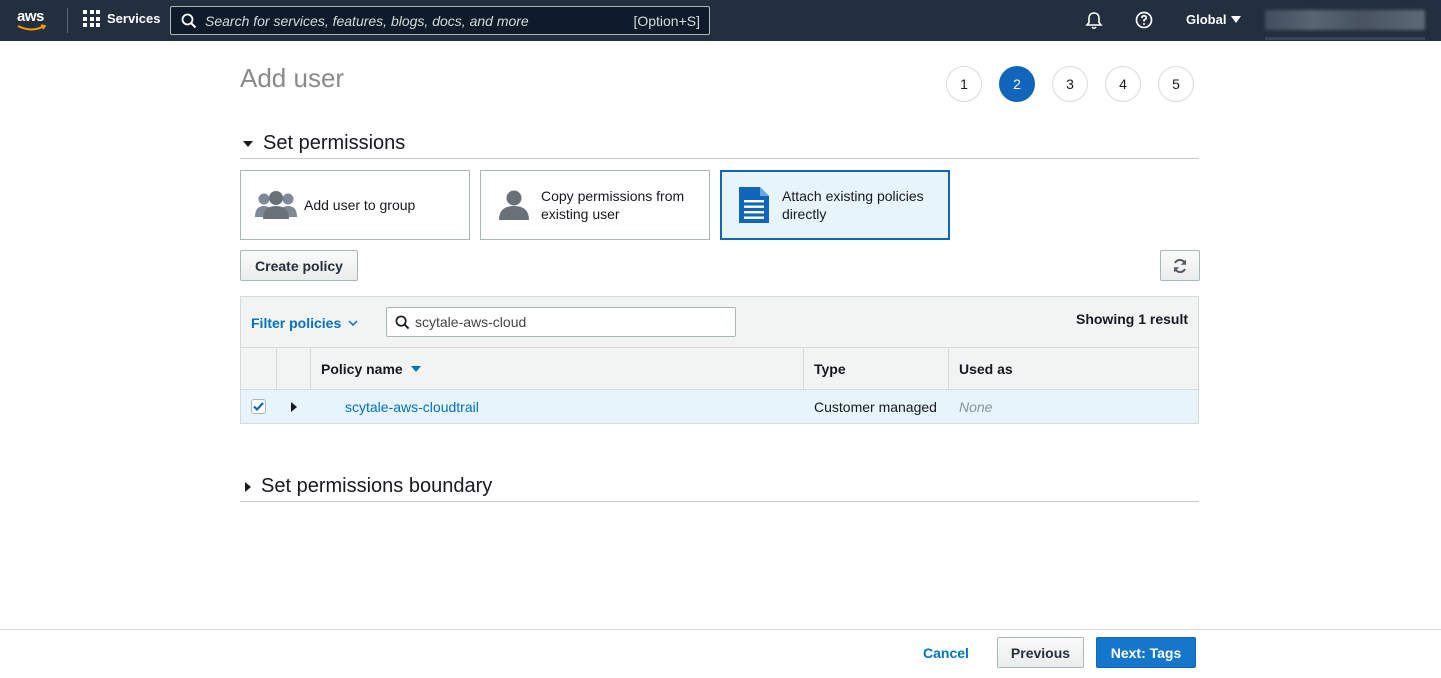 The image size is (1441, 678). I want to click on policy-search-box, so click(561, 322).